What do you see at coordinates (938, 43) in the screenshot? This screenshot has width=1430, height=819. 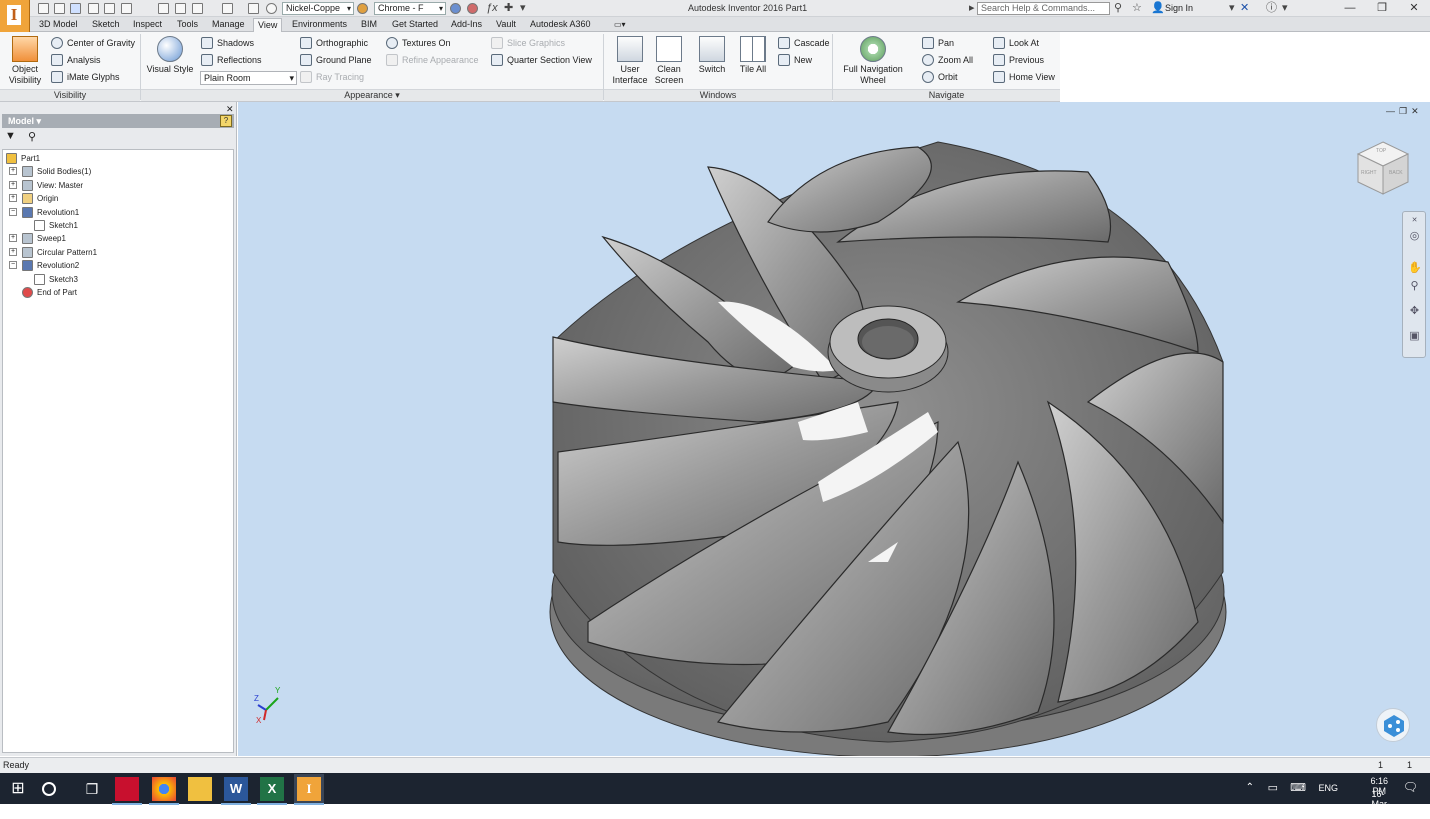 I see `pan-button: Pan` at bounding box center [938, 43].